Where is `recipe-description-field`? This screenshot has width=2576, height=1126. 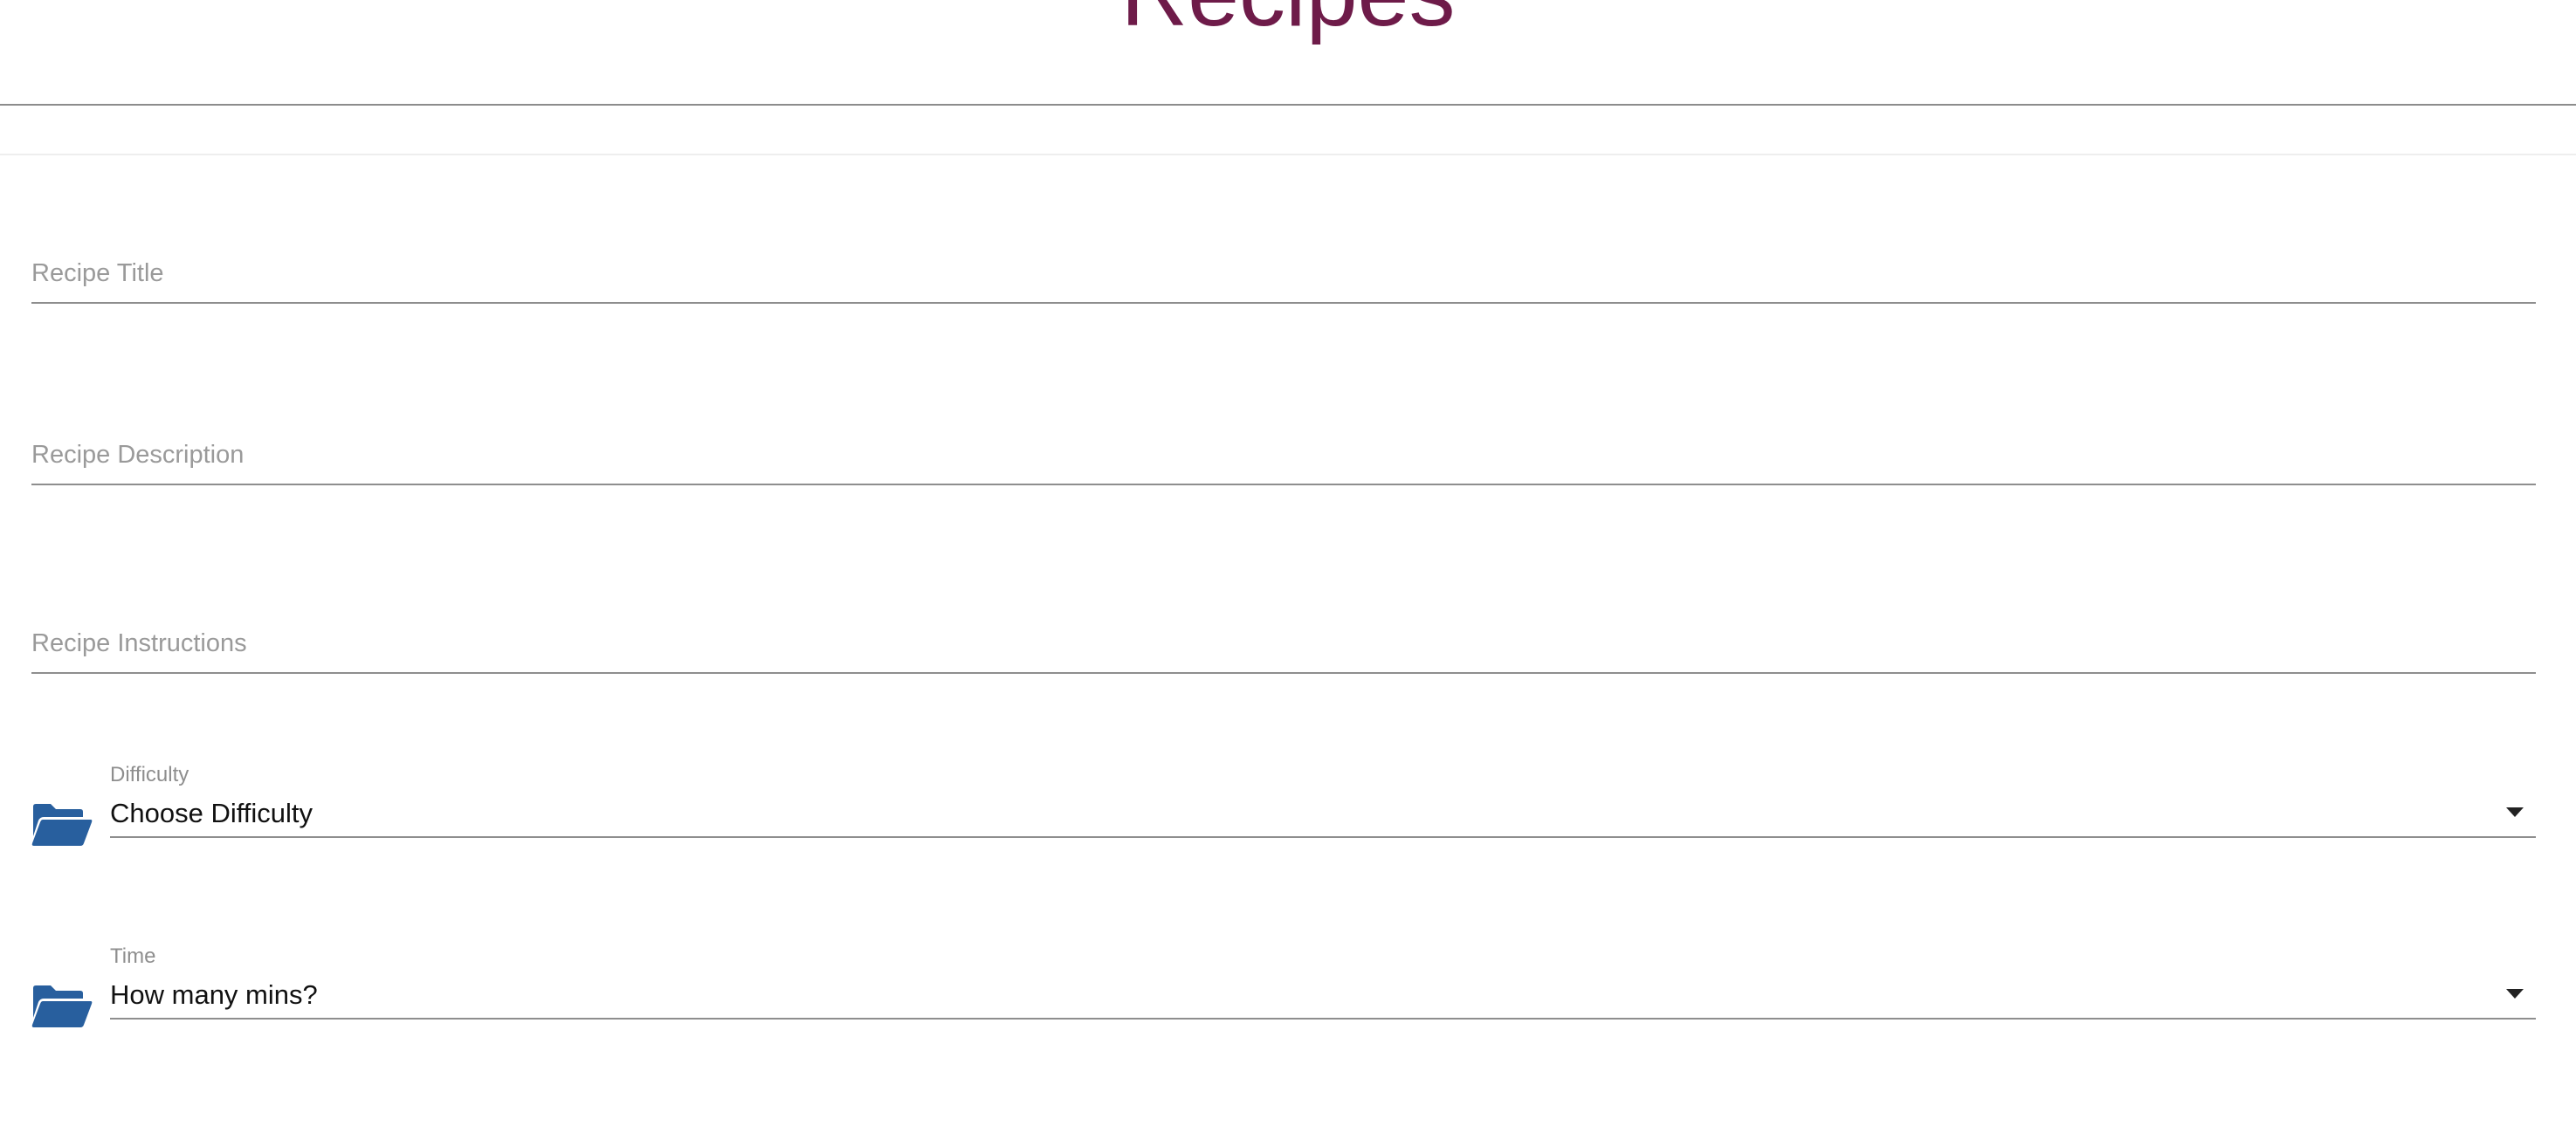 recipe-description-field is located at coordinates (1283, 455).